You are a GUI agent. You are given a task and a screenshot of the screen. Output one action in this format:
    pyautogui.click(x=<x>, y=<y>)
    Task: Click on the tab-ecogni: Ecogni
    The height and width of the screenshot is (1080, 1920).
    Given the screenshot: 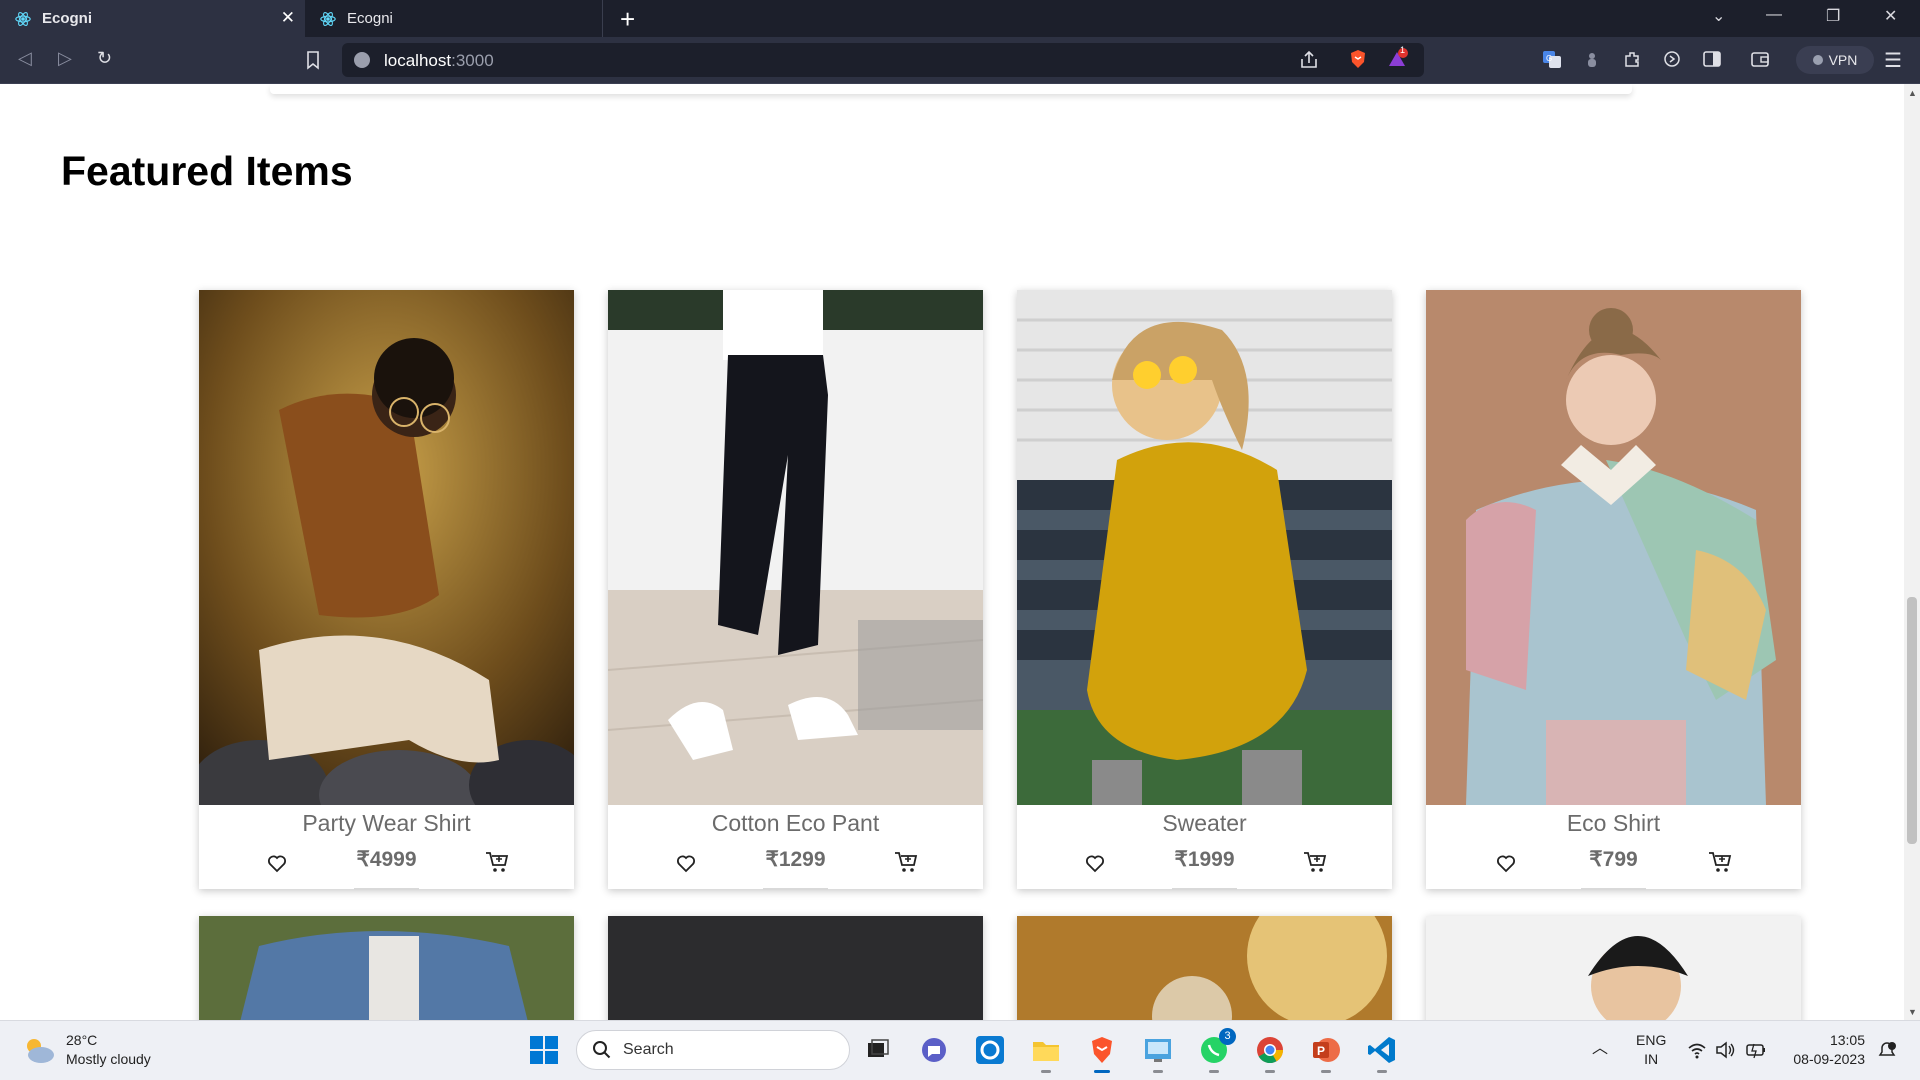 What is the action you would take?
    pyautogui.click(x=454, y=18)
    